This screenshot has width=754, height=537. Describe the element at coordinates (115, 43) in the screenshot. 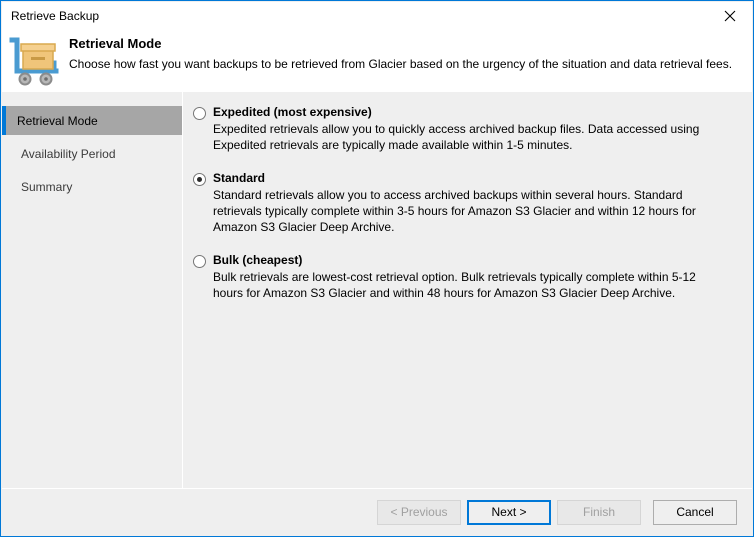

I see `page-title: Retrieval Mode` at that location.